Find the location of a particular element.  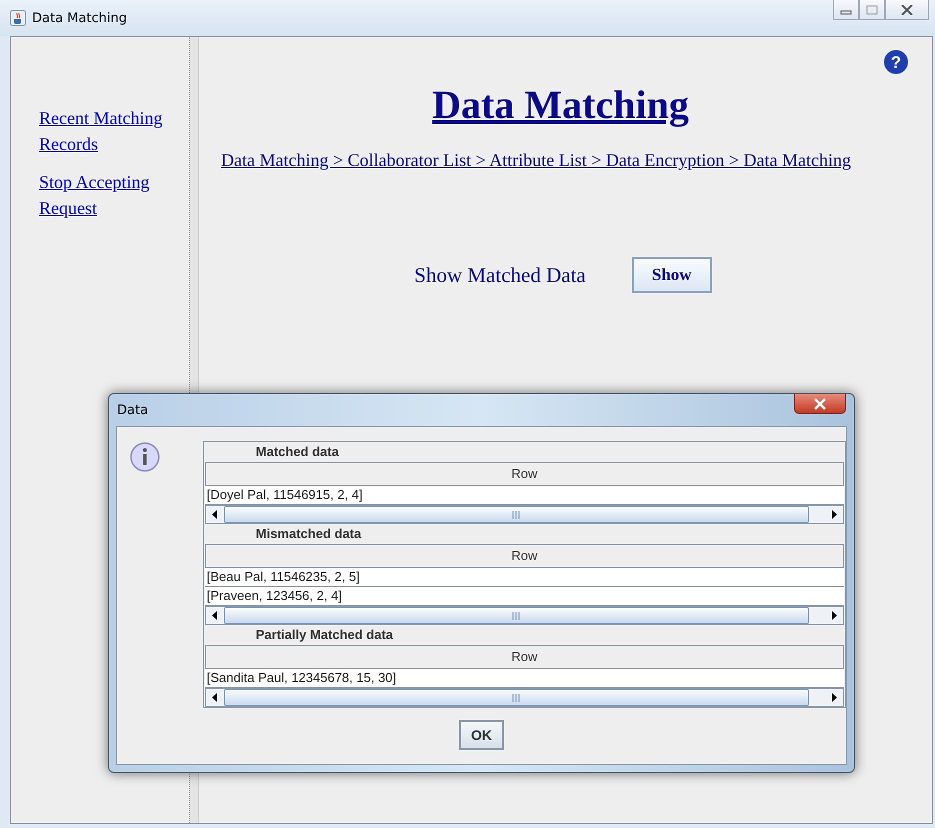

show-button: Show is located at coordinates (672, 275).